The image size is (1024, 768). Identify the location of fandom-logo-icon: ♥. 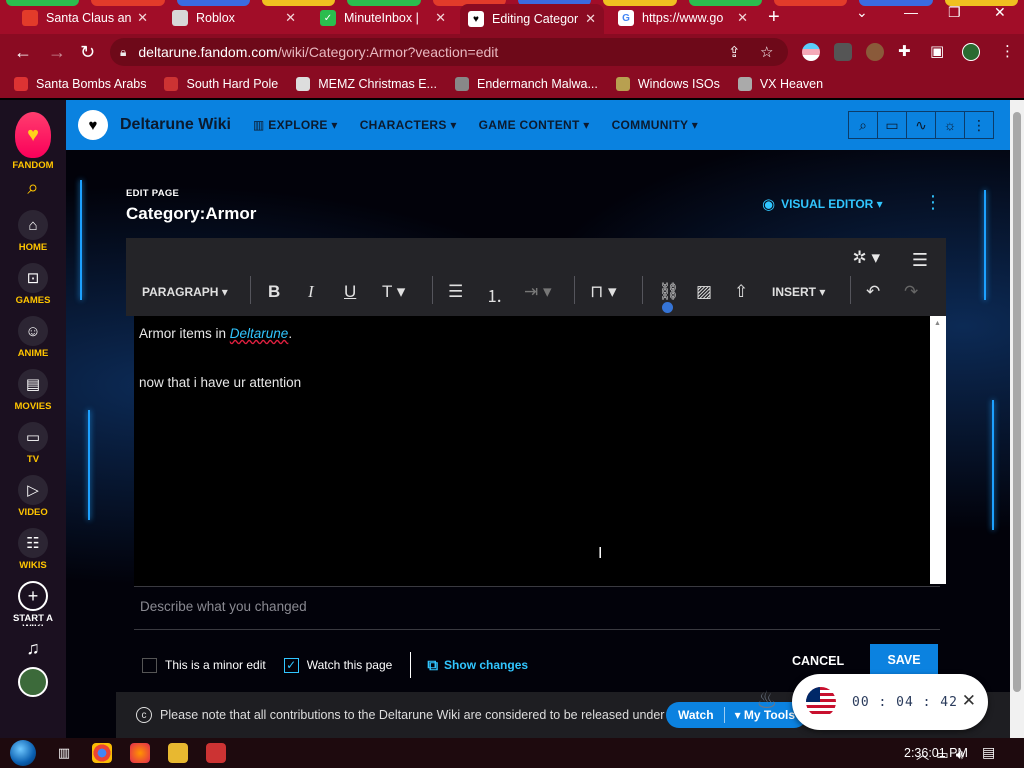
(33, 135).